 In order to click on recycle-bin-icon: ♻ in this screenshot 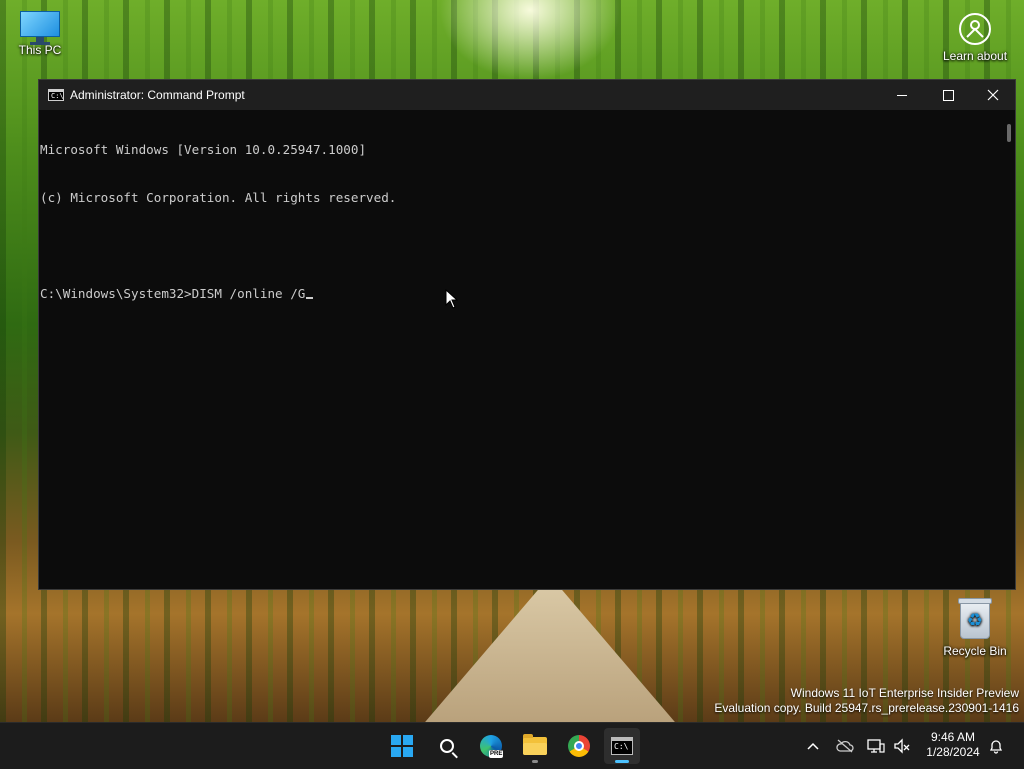, I will do `click(975, 619)`.